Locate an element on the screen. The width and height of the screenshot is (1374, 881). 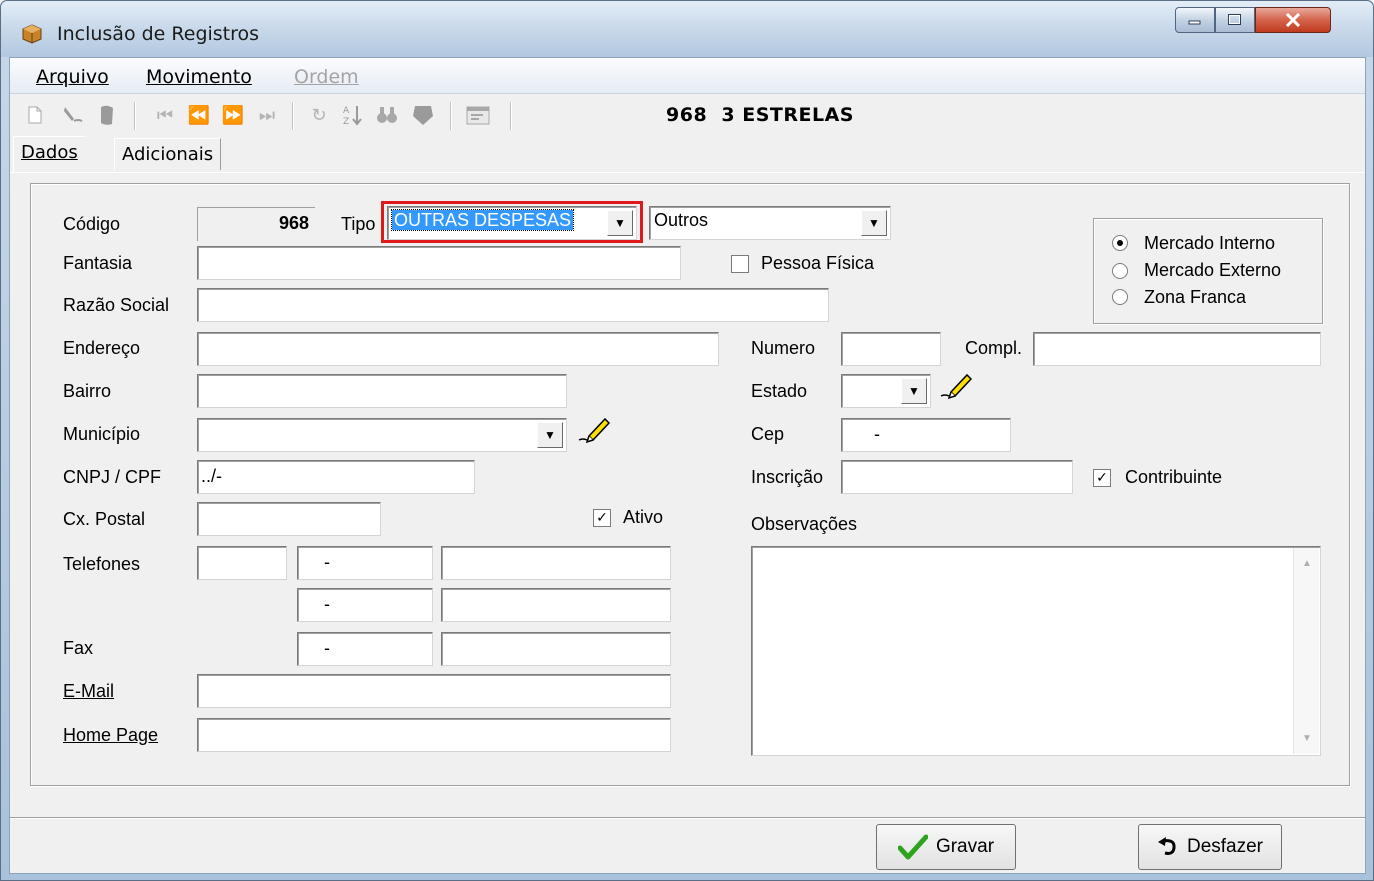
zona-franca-label: Zona Franca is located at coordinates (1195, 297).